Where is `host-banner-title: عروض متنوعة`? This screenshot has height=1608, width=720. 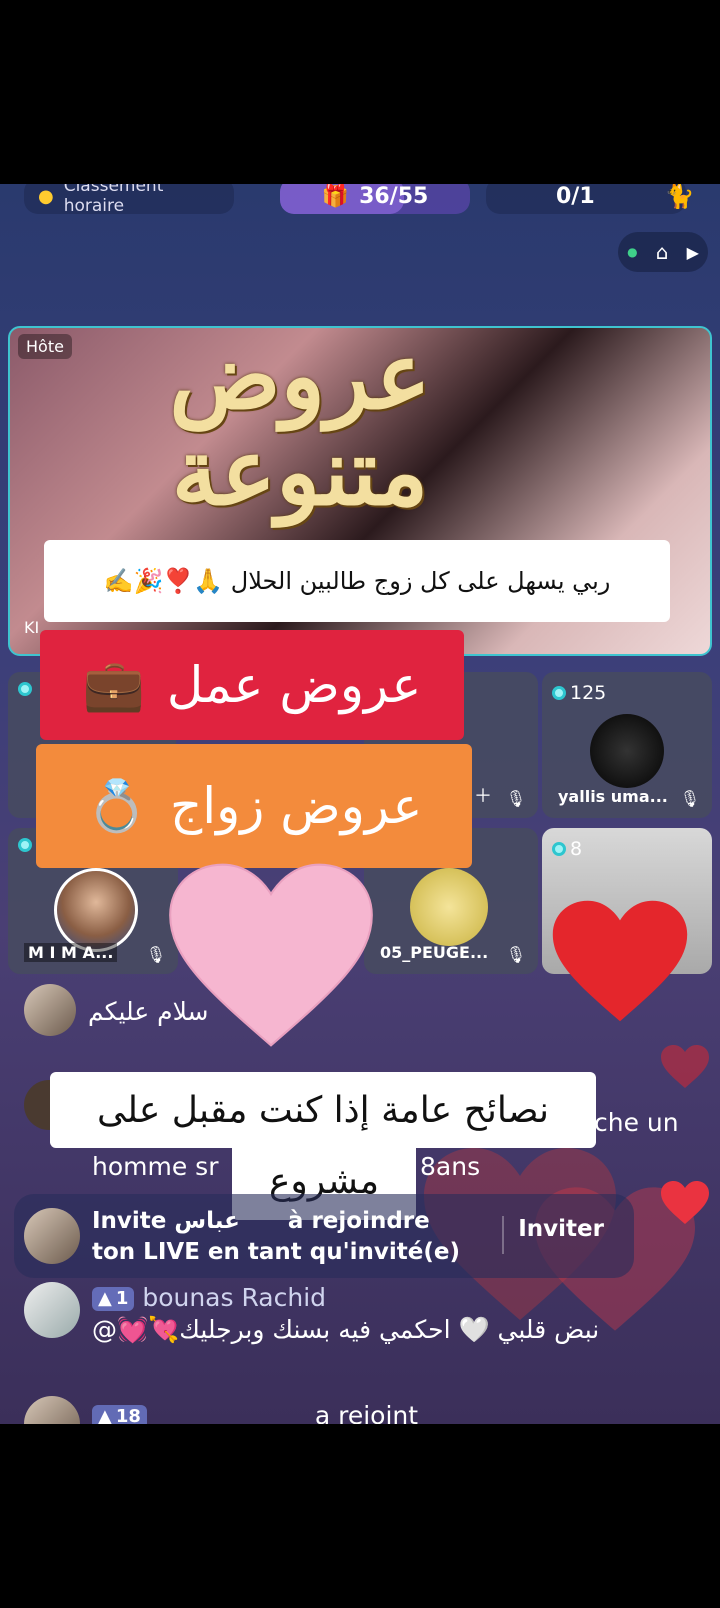
host-banner-title: عروض متنوعة is located at coordinates (300, 424).